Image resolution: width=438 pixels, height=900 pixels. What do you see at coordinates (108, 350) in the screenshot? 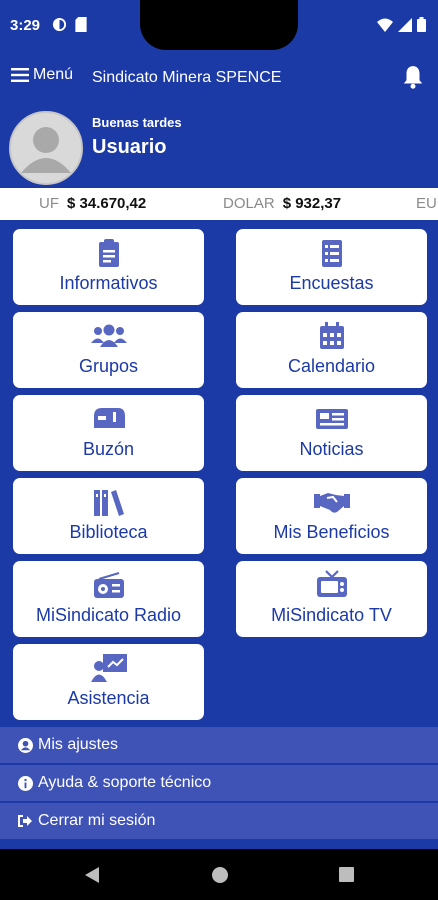
I see `tile-grupos: Grupos` at bounding box center [108, 350].